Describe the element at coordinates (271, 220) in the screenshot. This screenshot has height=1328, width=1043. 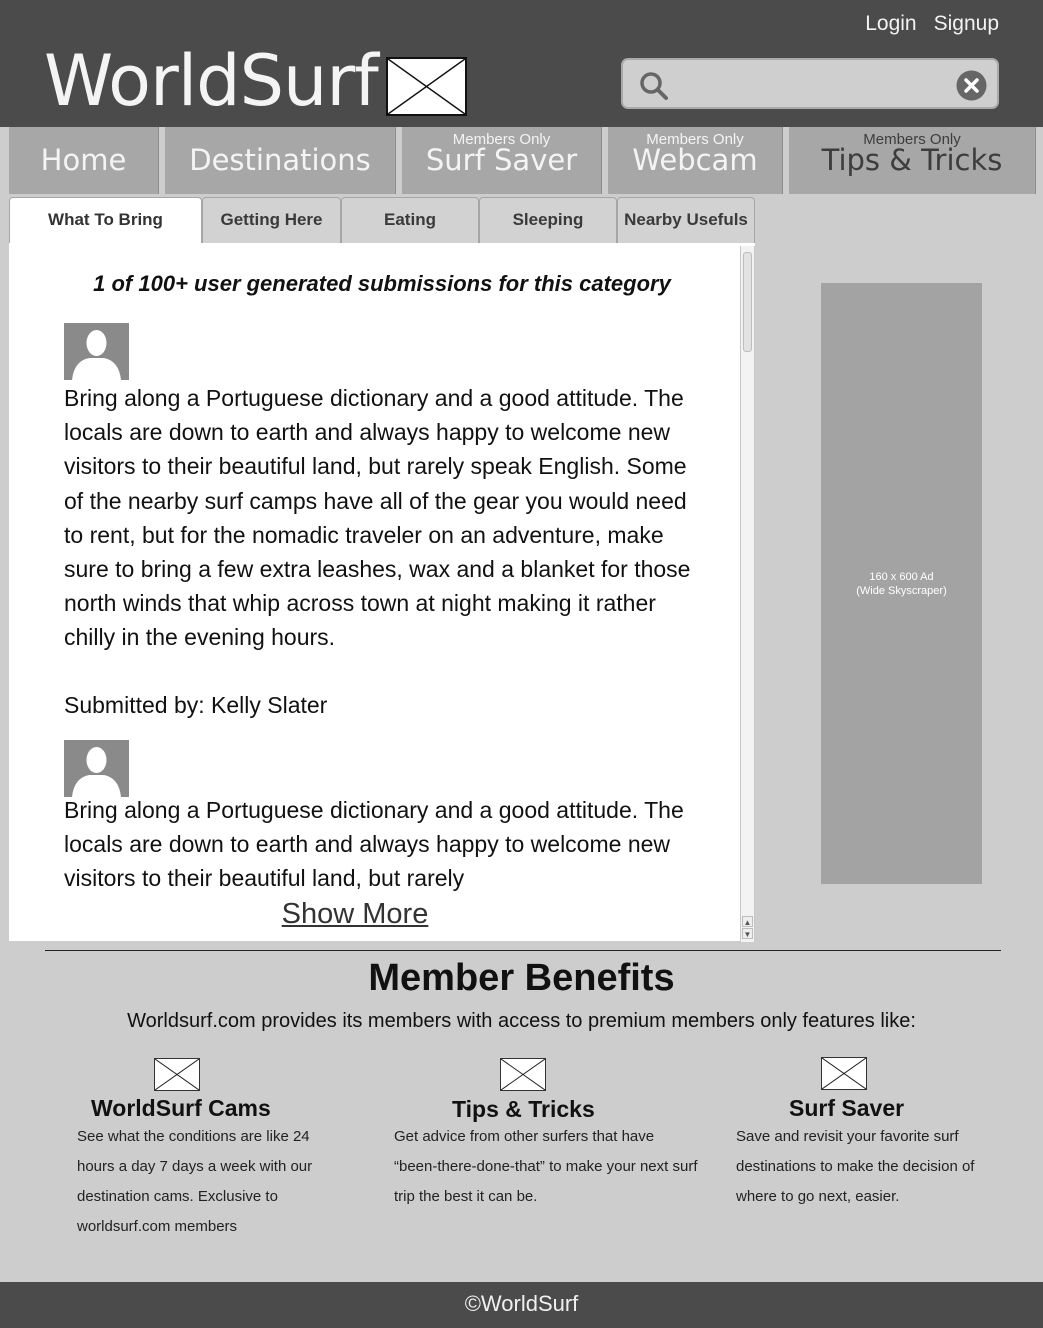
I see `tab-getting-here: Getting Here` at that location.